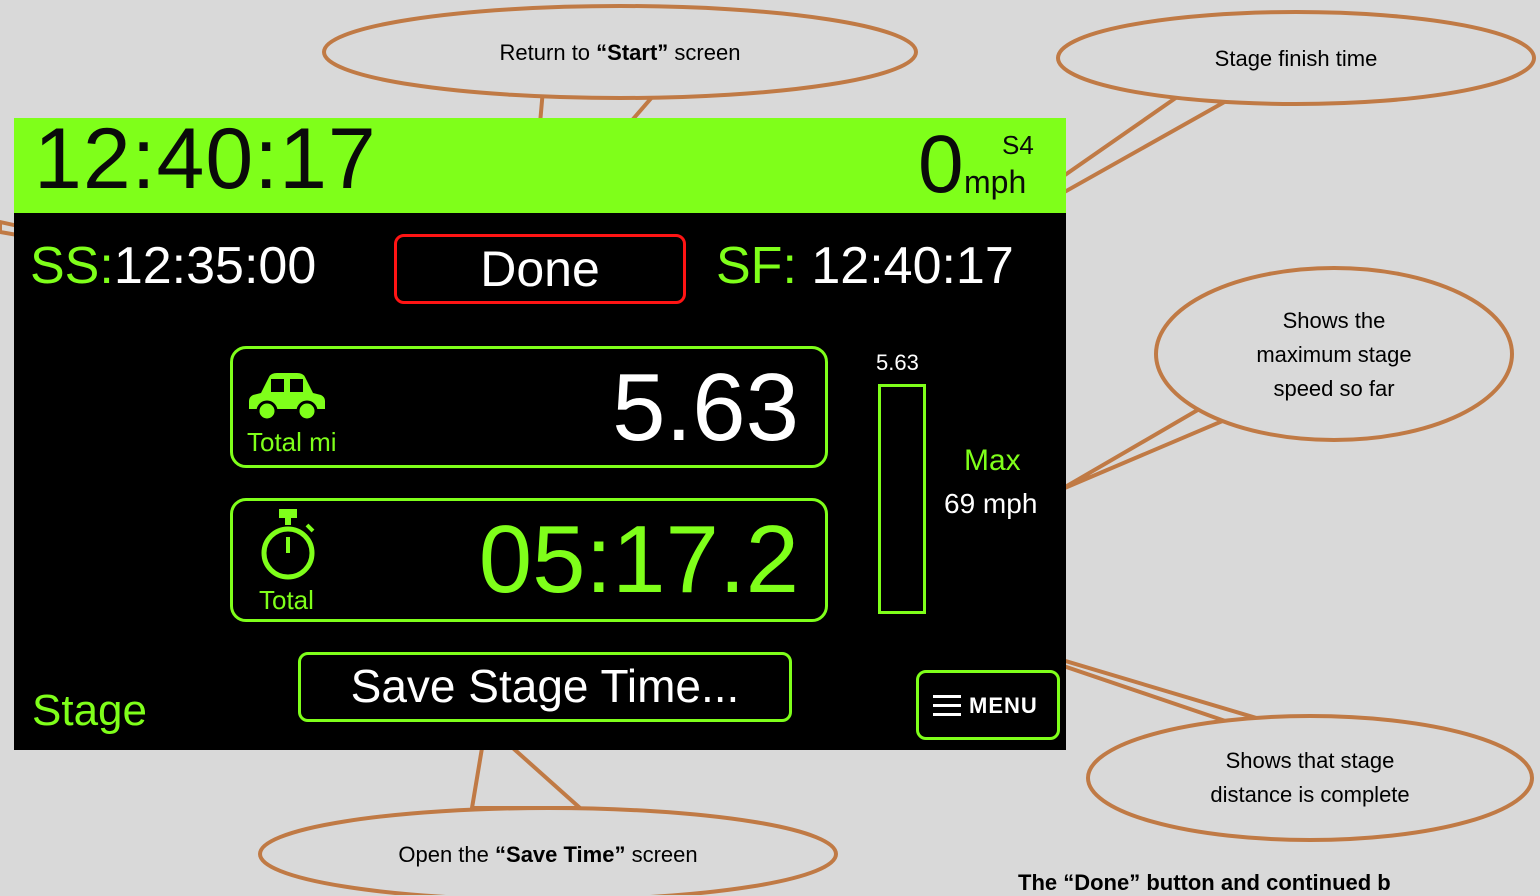 This screenshot has height=896, width=1540. Describe the element at coordinates (897, 362) in the screenshot. I see `bar-top-value: 5.63` at that location.